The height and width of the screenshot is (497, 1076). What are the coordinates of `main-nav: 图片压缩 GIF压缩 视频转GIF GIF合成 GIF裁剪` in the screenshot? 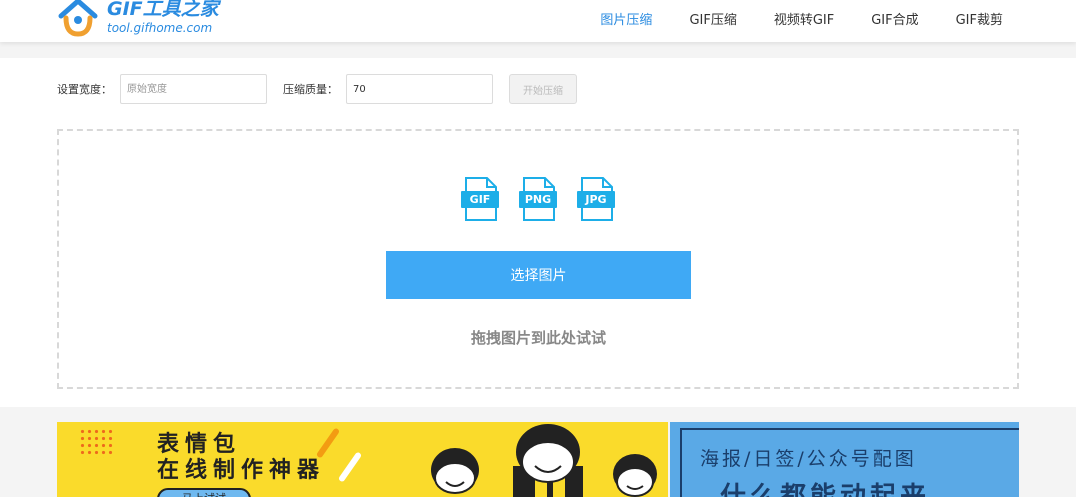 It's located at (783, 18).